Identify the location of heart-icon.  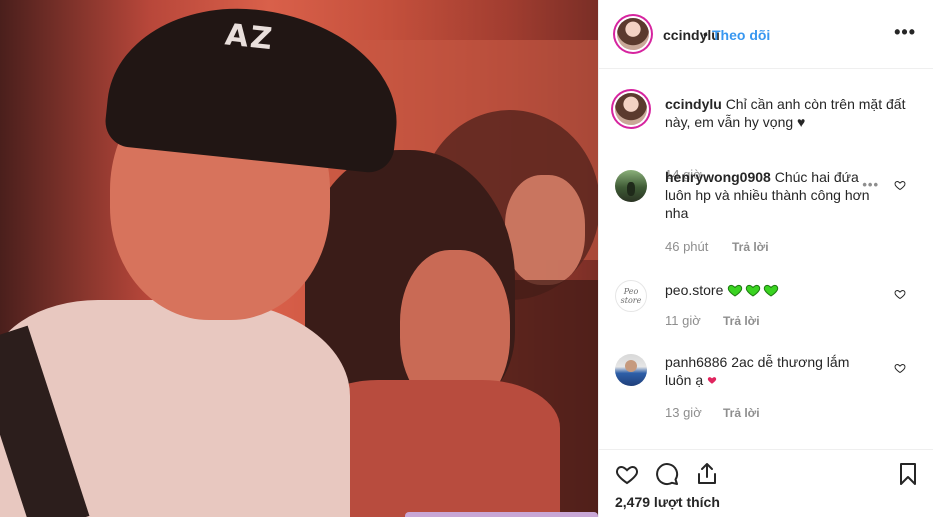
(627, 474).